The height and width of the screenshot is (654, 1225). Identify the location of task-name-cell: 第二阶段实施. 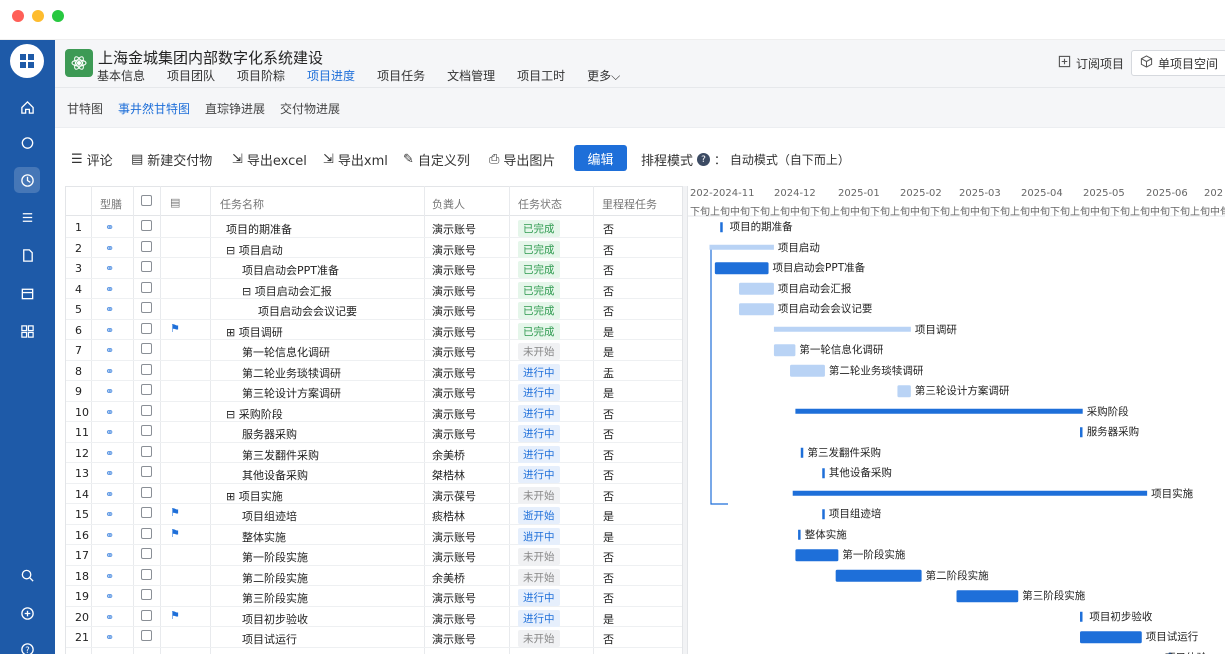
(275, 578).